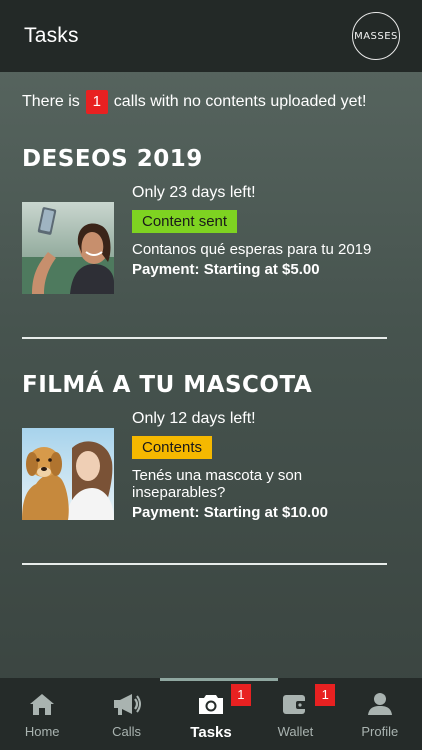  Describe the element at coordinates (127, 704) in the screenshot. I see `megaphone-icon` at that location.